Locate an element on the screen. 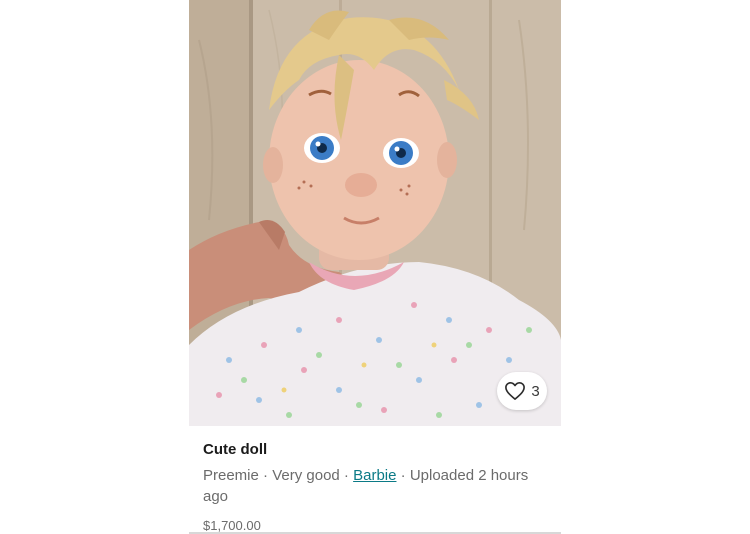 Image resolution: width=750 pixels, height=534 pixels. heart-outline-icon is located at coordinates (515, 391).